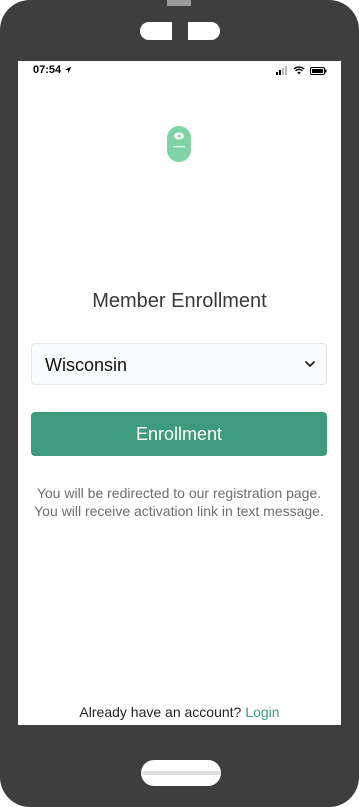 This screenshot has height=807, width=359. What do you see at coordinates (318, 70) in the screenshot?
I see `battery-icon` at bounding box center [318, 70].